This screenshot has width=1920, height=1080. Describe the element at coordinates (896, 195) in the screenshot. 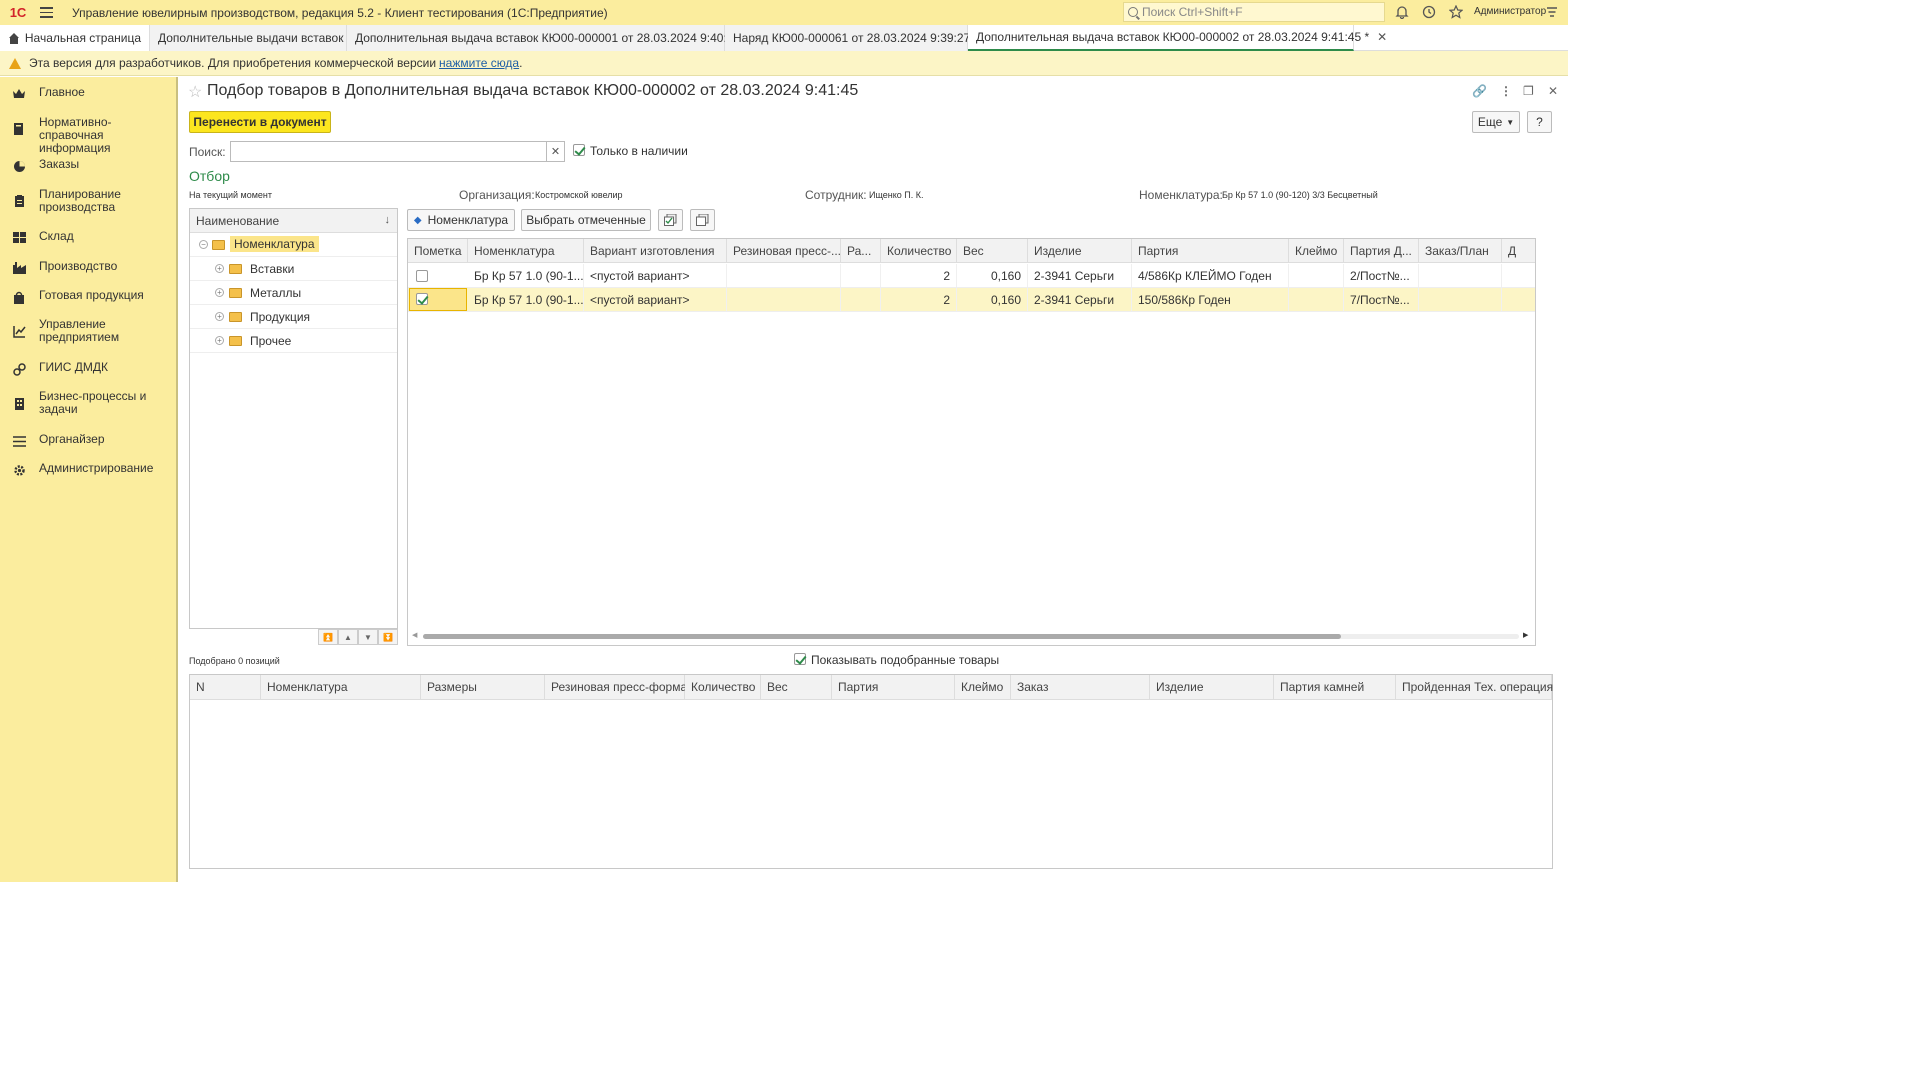

I see `employee-value: Ищенко П. К.` at that location.